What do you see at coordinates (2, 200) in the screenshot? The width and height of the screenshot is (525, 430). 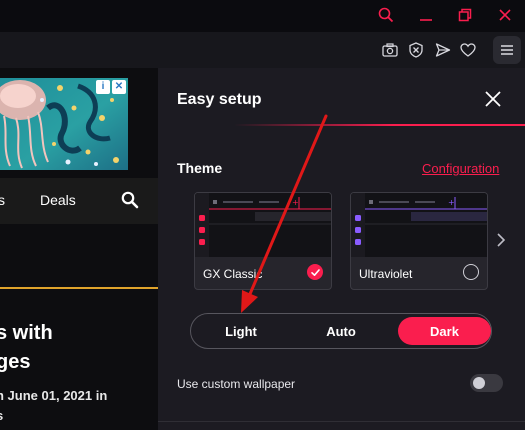 I see `nav-item-partial: s` at bounding box center [2, 200].